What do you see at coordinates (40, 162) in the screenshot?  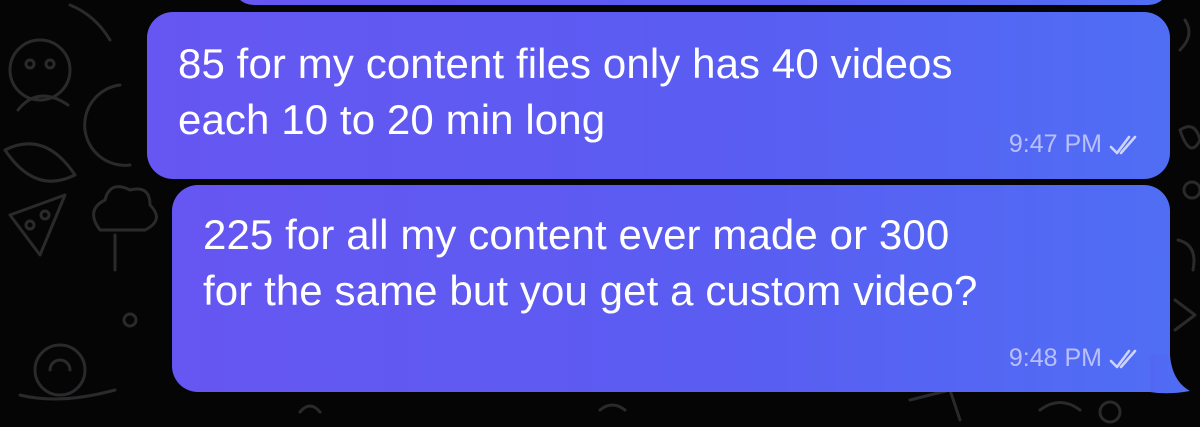 I see `doodle-leaf-icon` at bounding box center [40, 162].